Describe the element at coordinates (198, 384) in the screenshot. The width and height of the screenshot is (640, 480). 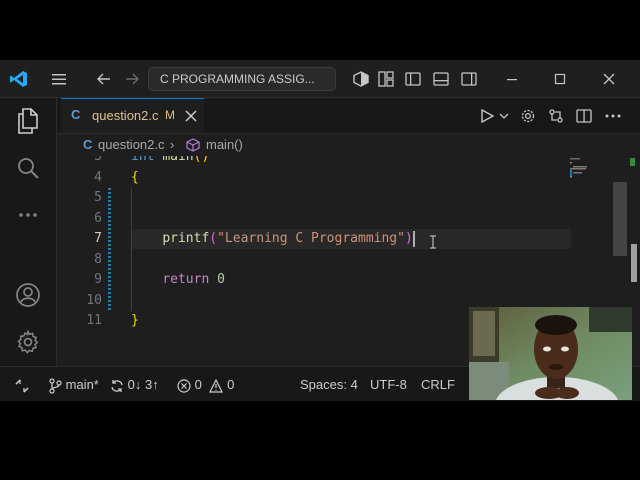
I see `error-count: 0` at that location.